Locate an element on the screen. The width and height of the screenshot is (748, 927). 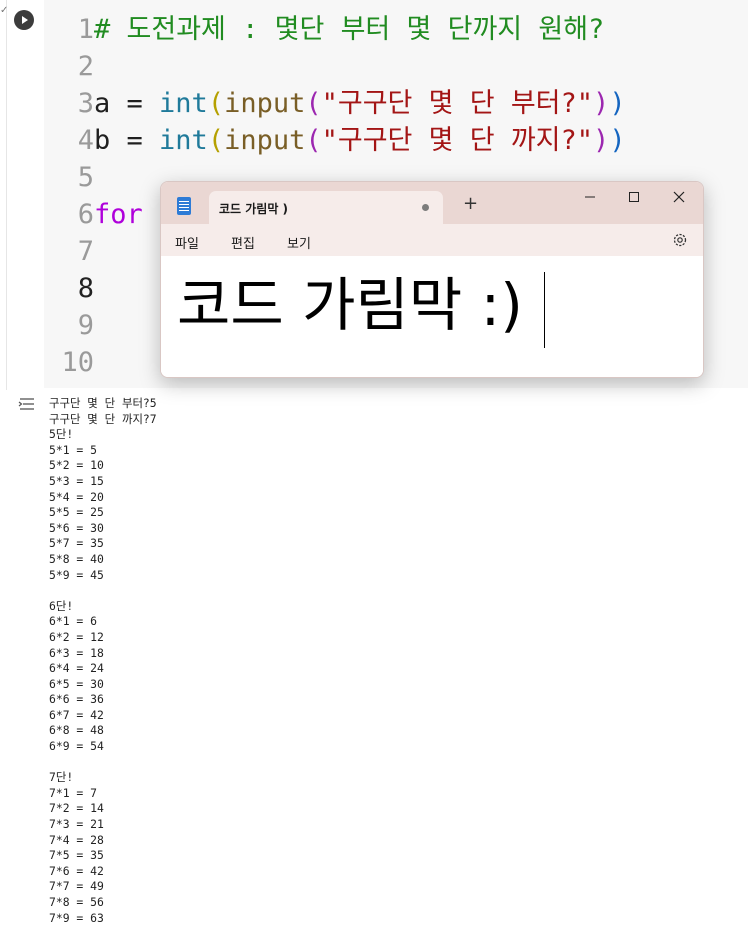
output-line: 5*1 = 5 is located at coordinates (73, 449).